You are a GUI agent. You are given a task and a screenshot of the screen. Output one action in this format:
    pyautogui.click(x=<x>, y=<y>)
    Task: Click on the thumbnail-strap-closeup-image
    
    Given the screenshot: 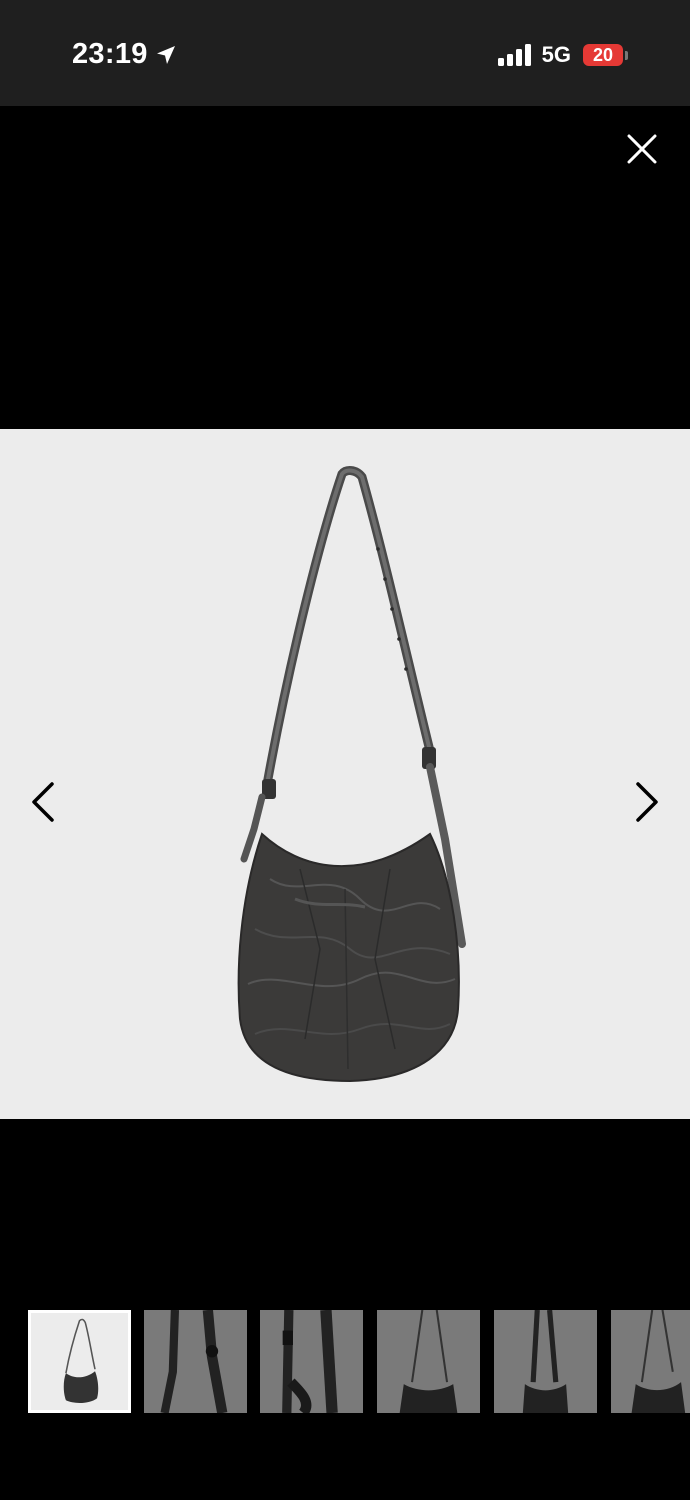 What is the action you would take?
    pyautogui.click(x=194, y=1361)
    